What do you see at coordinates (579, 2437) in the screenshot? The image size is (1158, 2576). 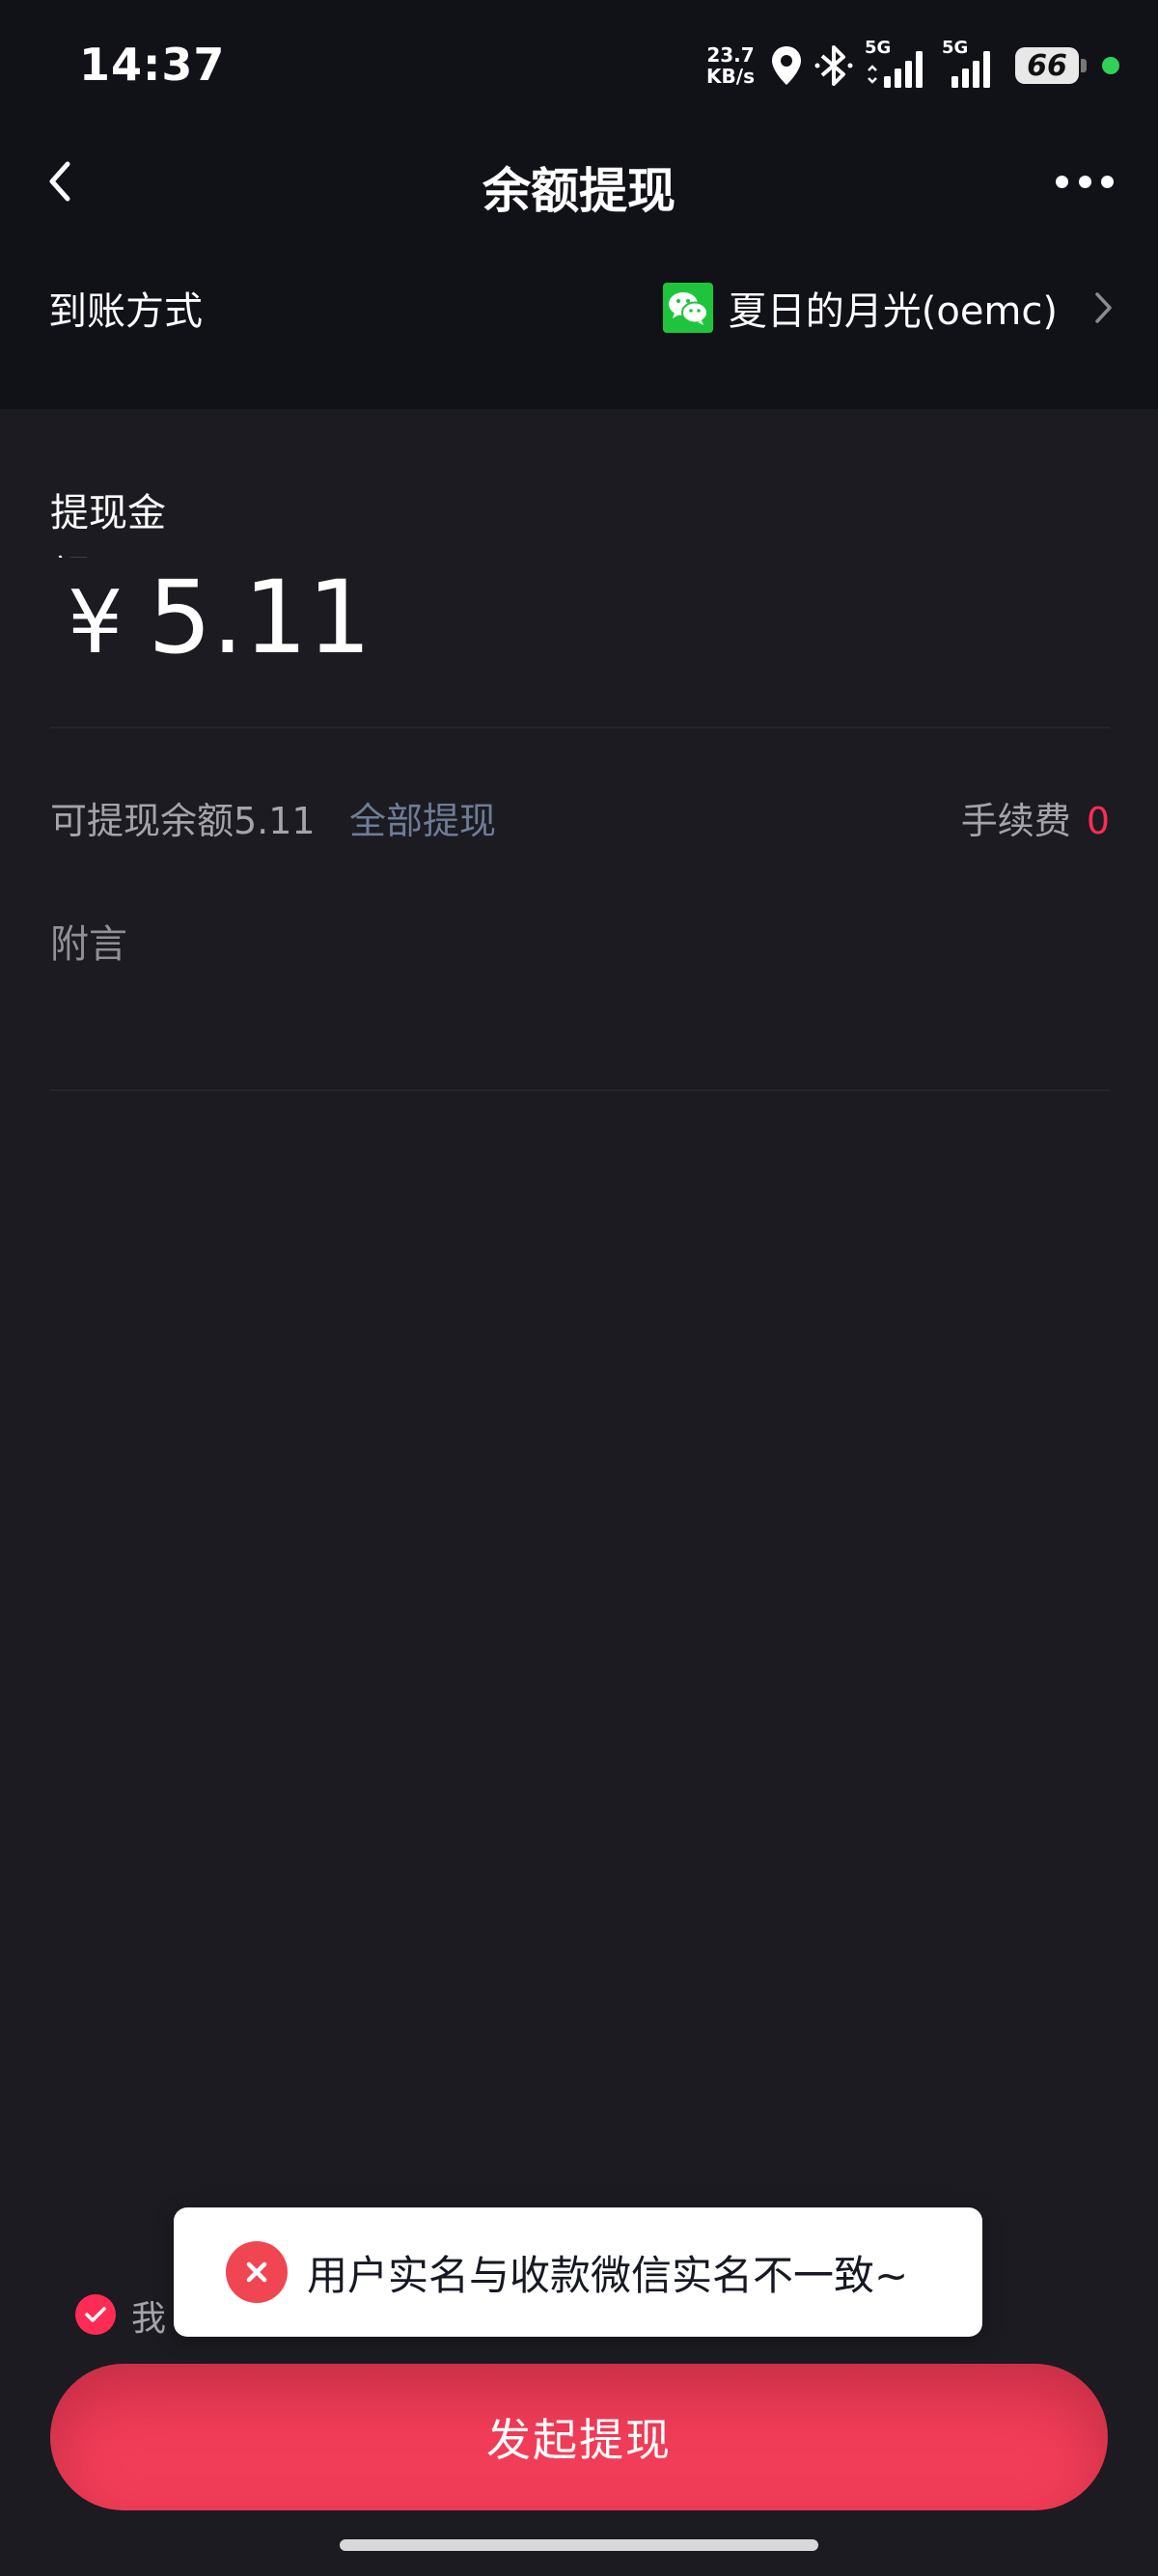 I see `submit-withdraw-button: 发起提现` at bounding box center [579, 2437].